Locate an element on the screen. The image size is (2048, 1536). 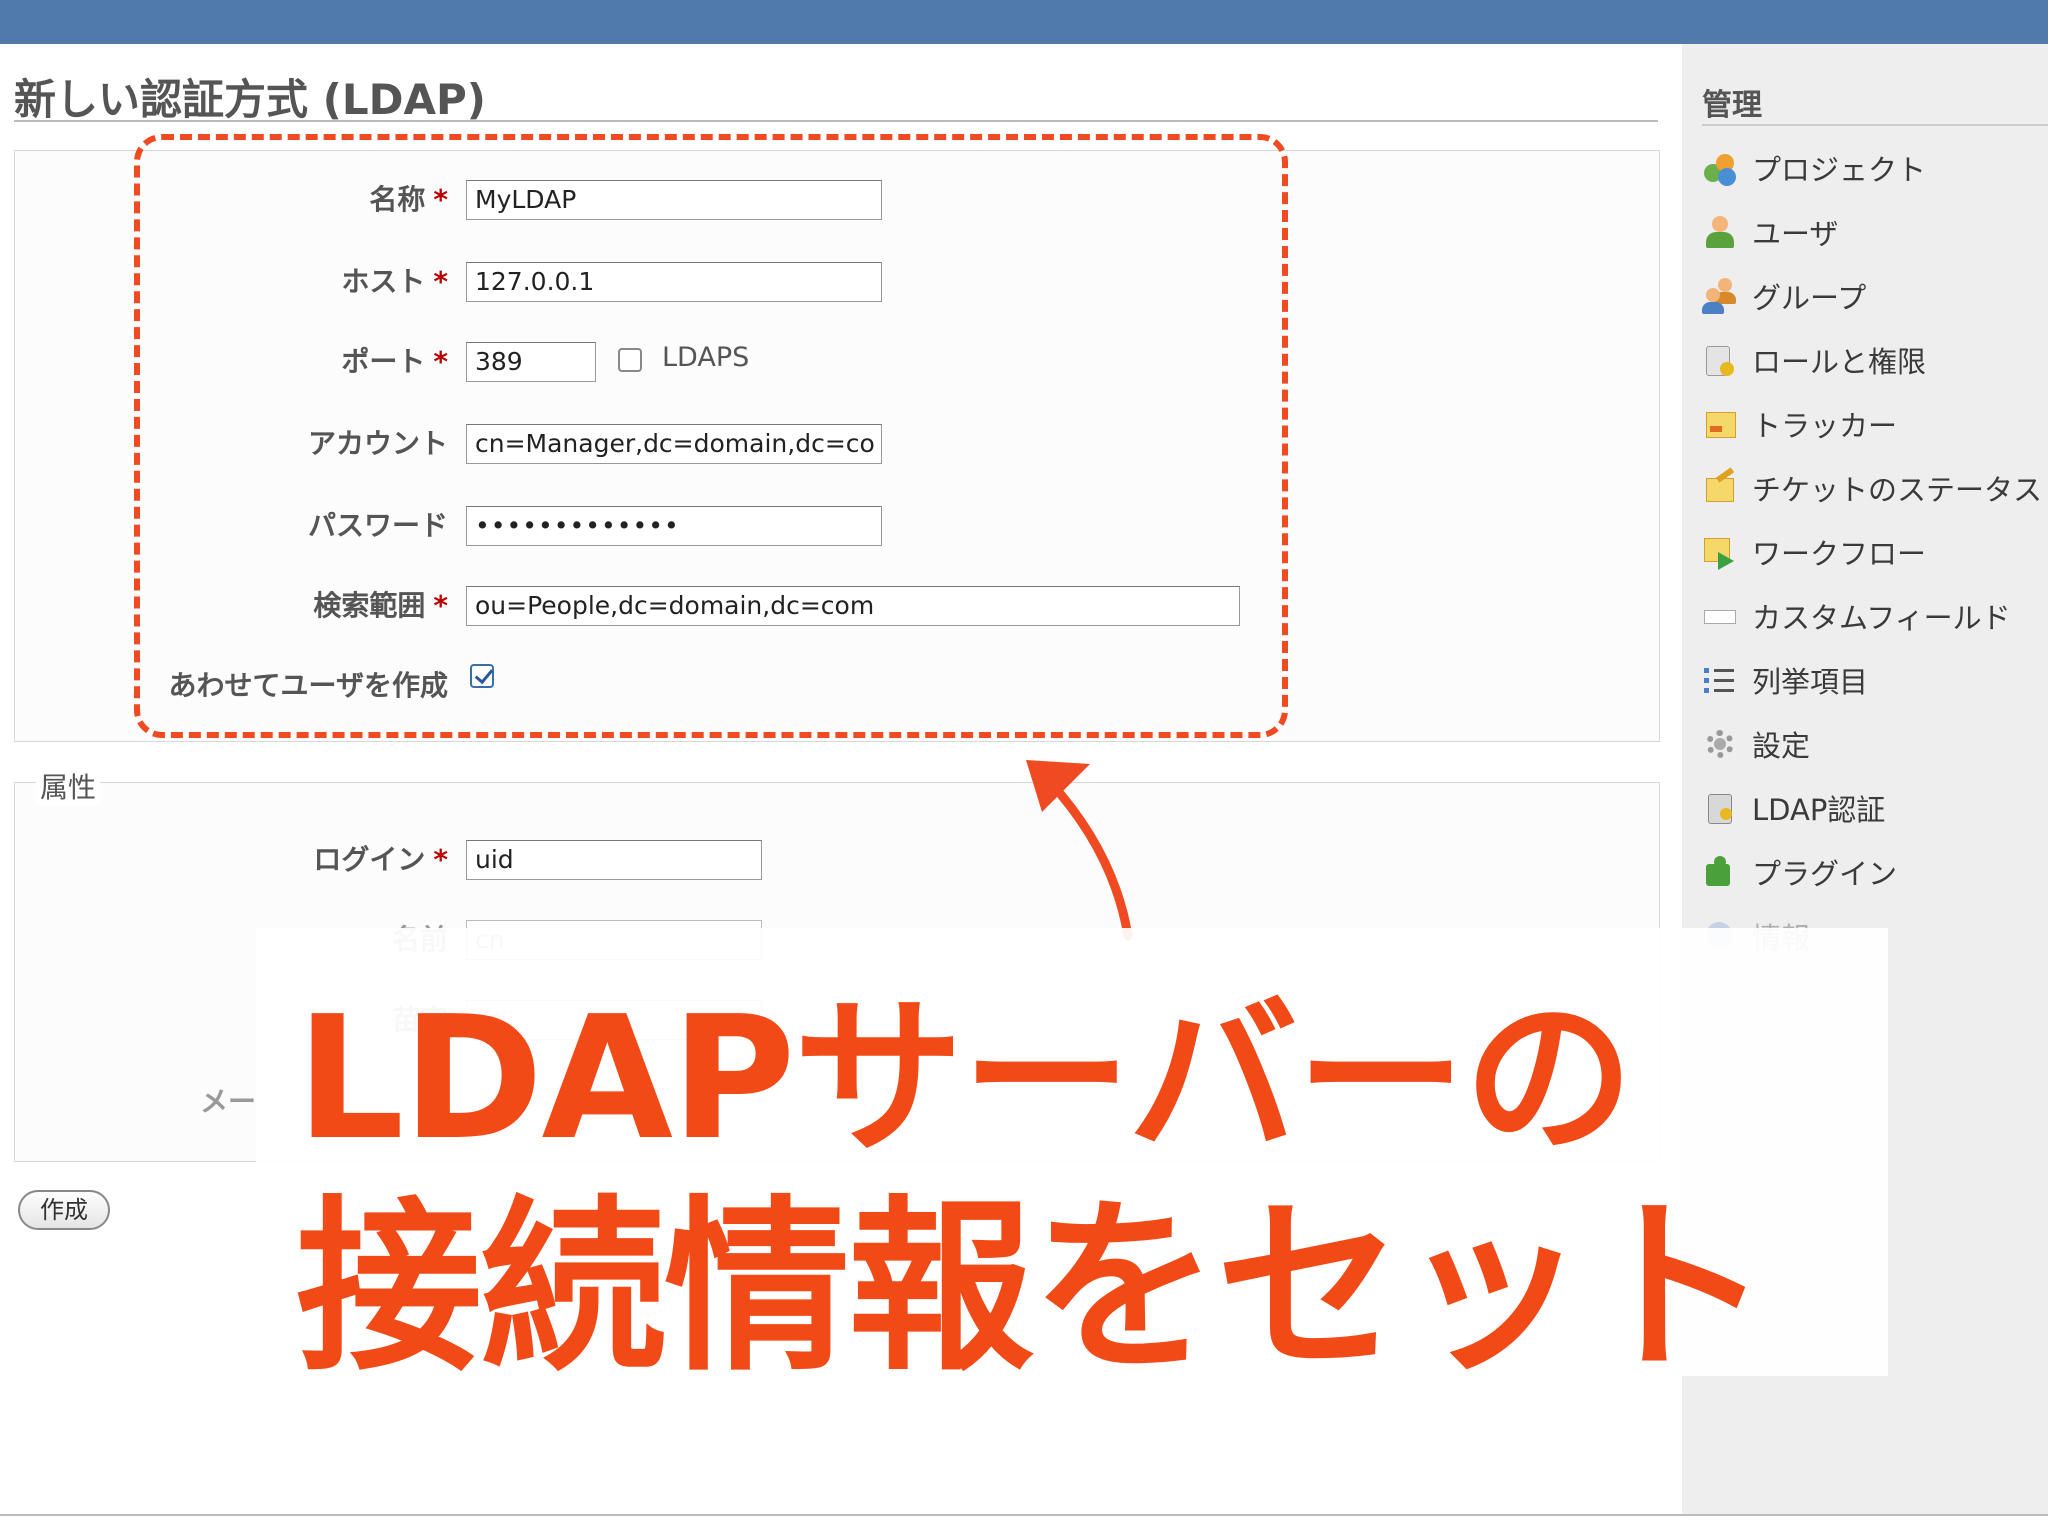
attributes-legend: 属性 is located at coordinates (68, 786).